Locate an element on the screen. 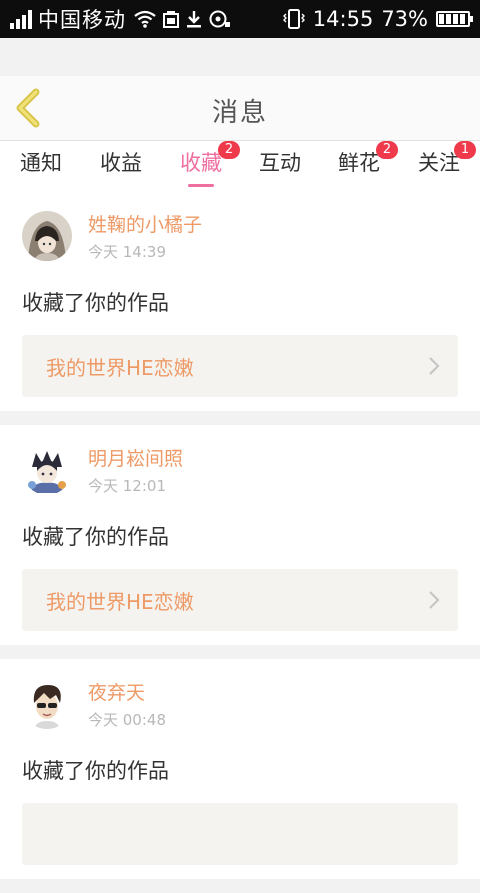 The image size is (480, 893). tab-favorites: 收藏 2 is located at coordinates (210, 164).